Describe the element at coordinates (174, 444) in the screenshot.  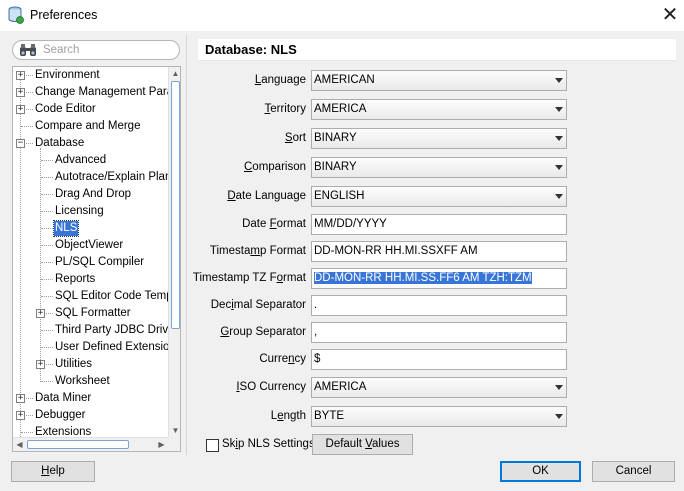
I see `scroll-corner` at that location.